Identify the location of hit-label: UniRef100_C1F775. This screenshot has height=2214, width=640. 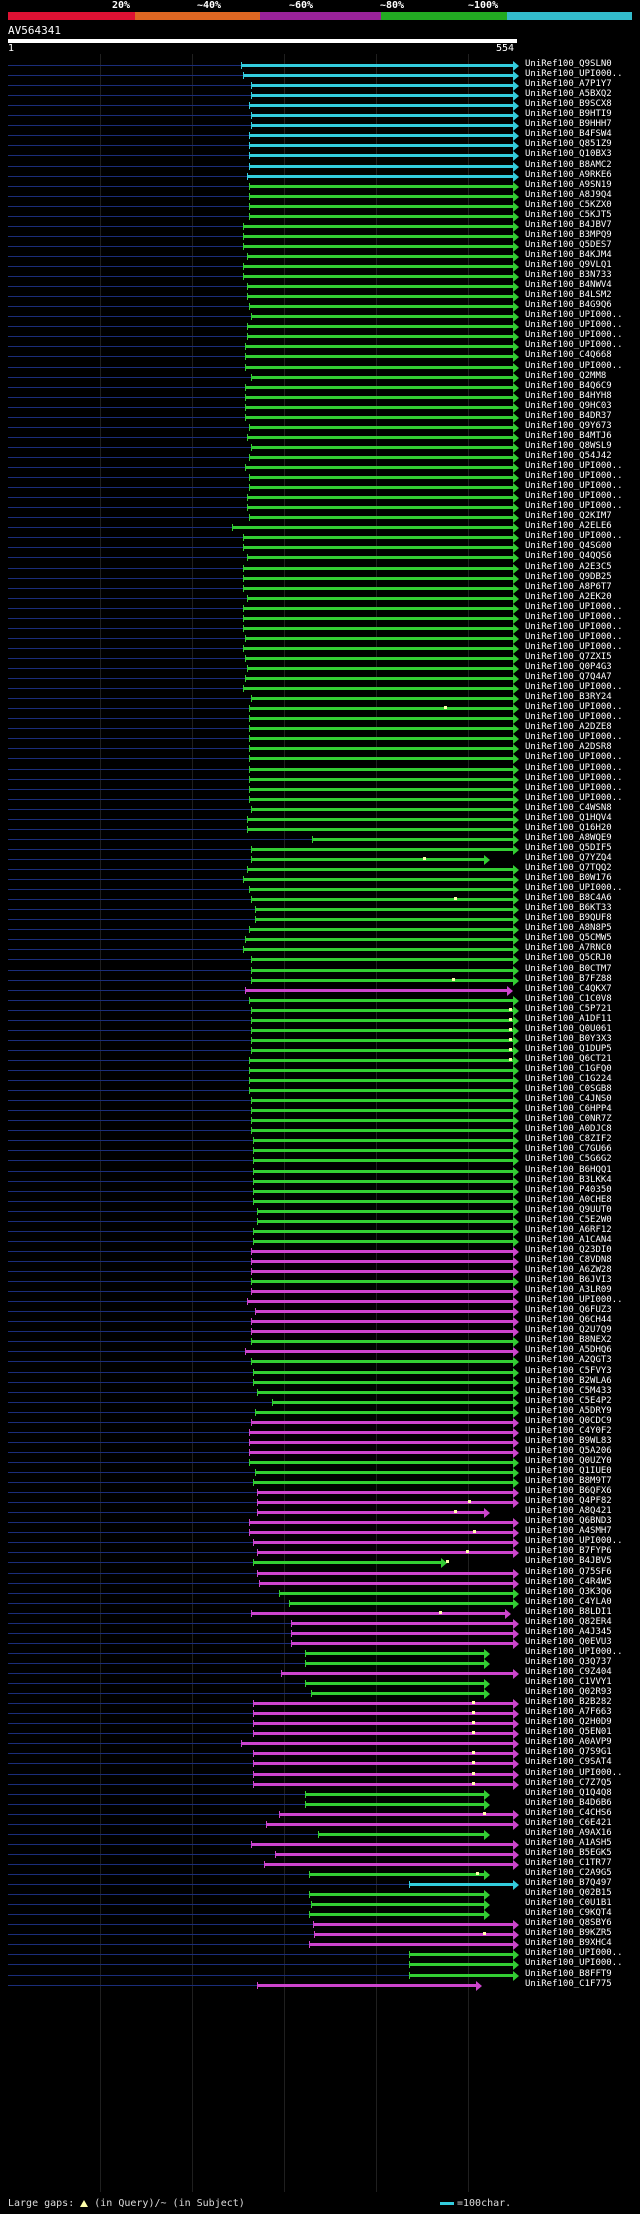
(568, 1984).